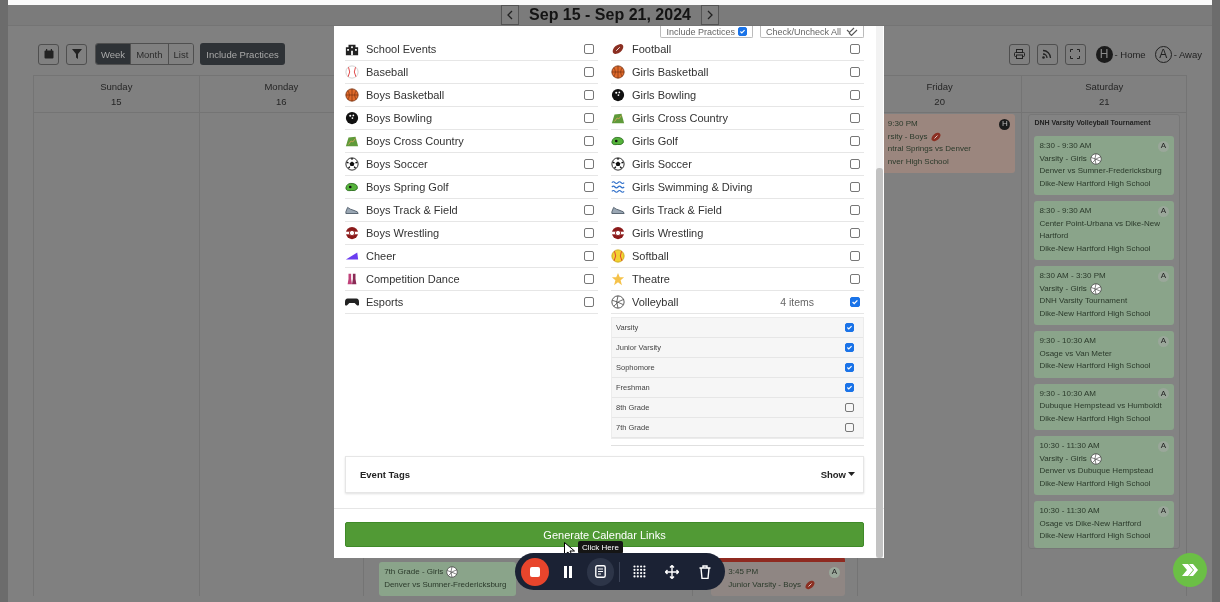 The width and height of the screenshot is (1220, 602). What do you see at coordinates (1130, 54) in the screenshot?
I see `legend-label: - Home` at bounding box center [1130, 54].